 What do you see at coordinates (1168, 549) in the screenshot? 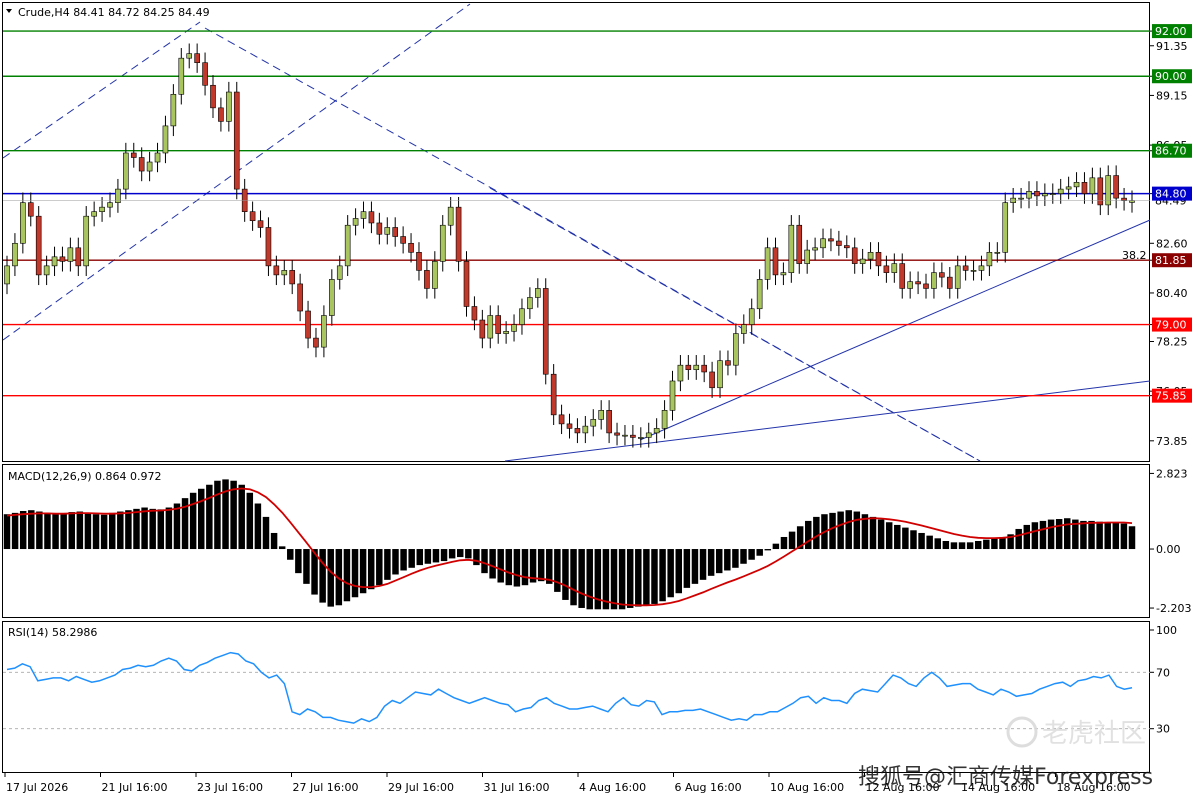
I see `macd-tick-label: 0.00` at bounding box center [1168, 549].